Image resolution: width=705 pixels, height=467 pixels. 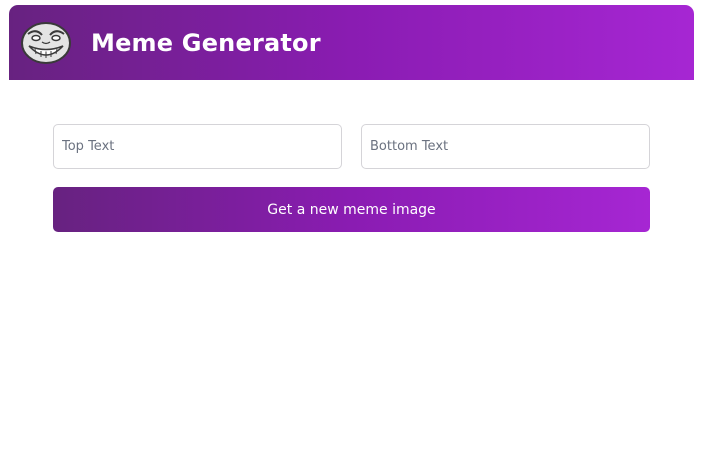 I want to click on get-meme-image-button: Get a new meme image, so click(x=351, y=209).